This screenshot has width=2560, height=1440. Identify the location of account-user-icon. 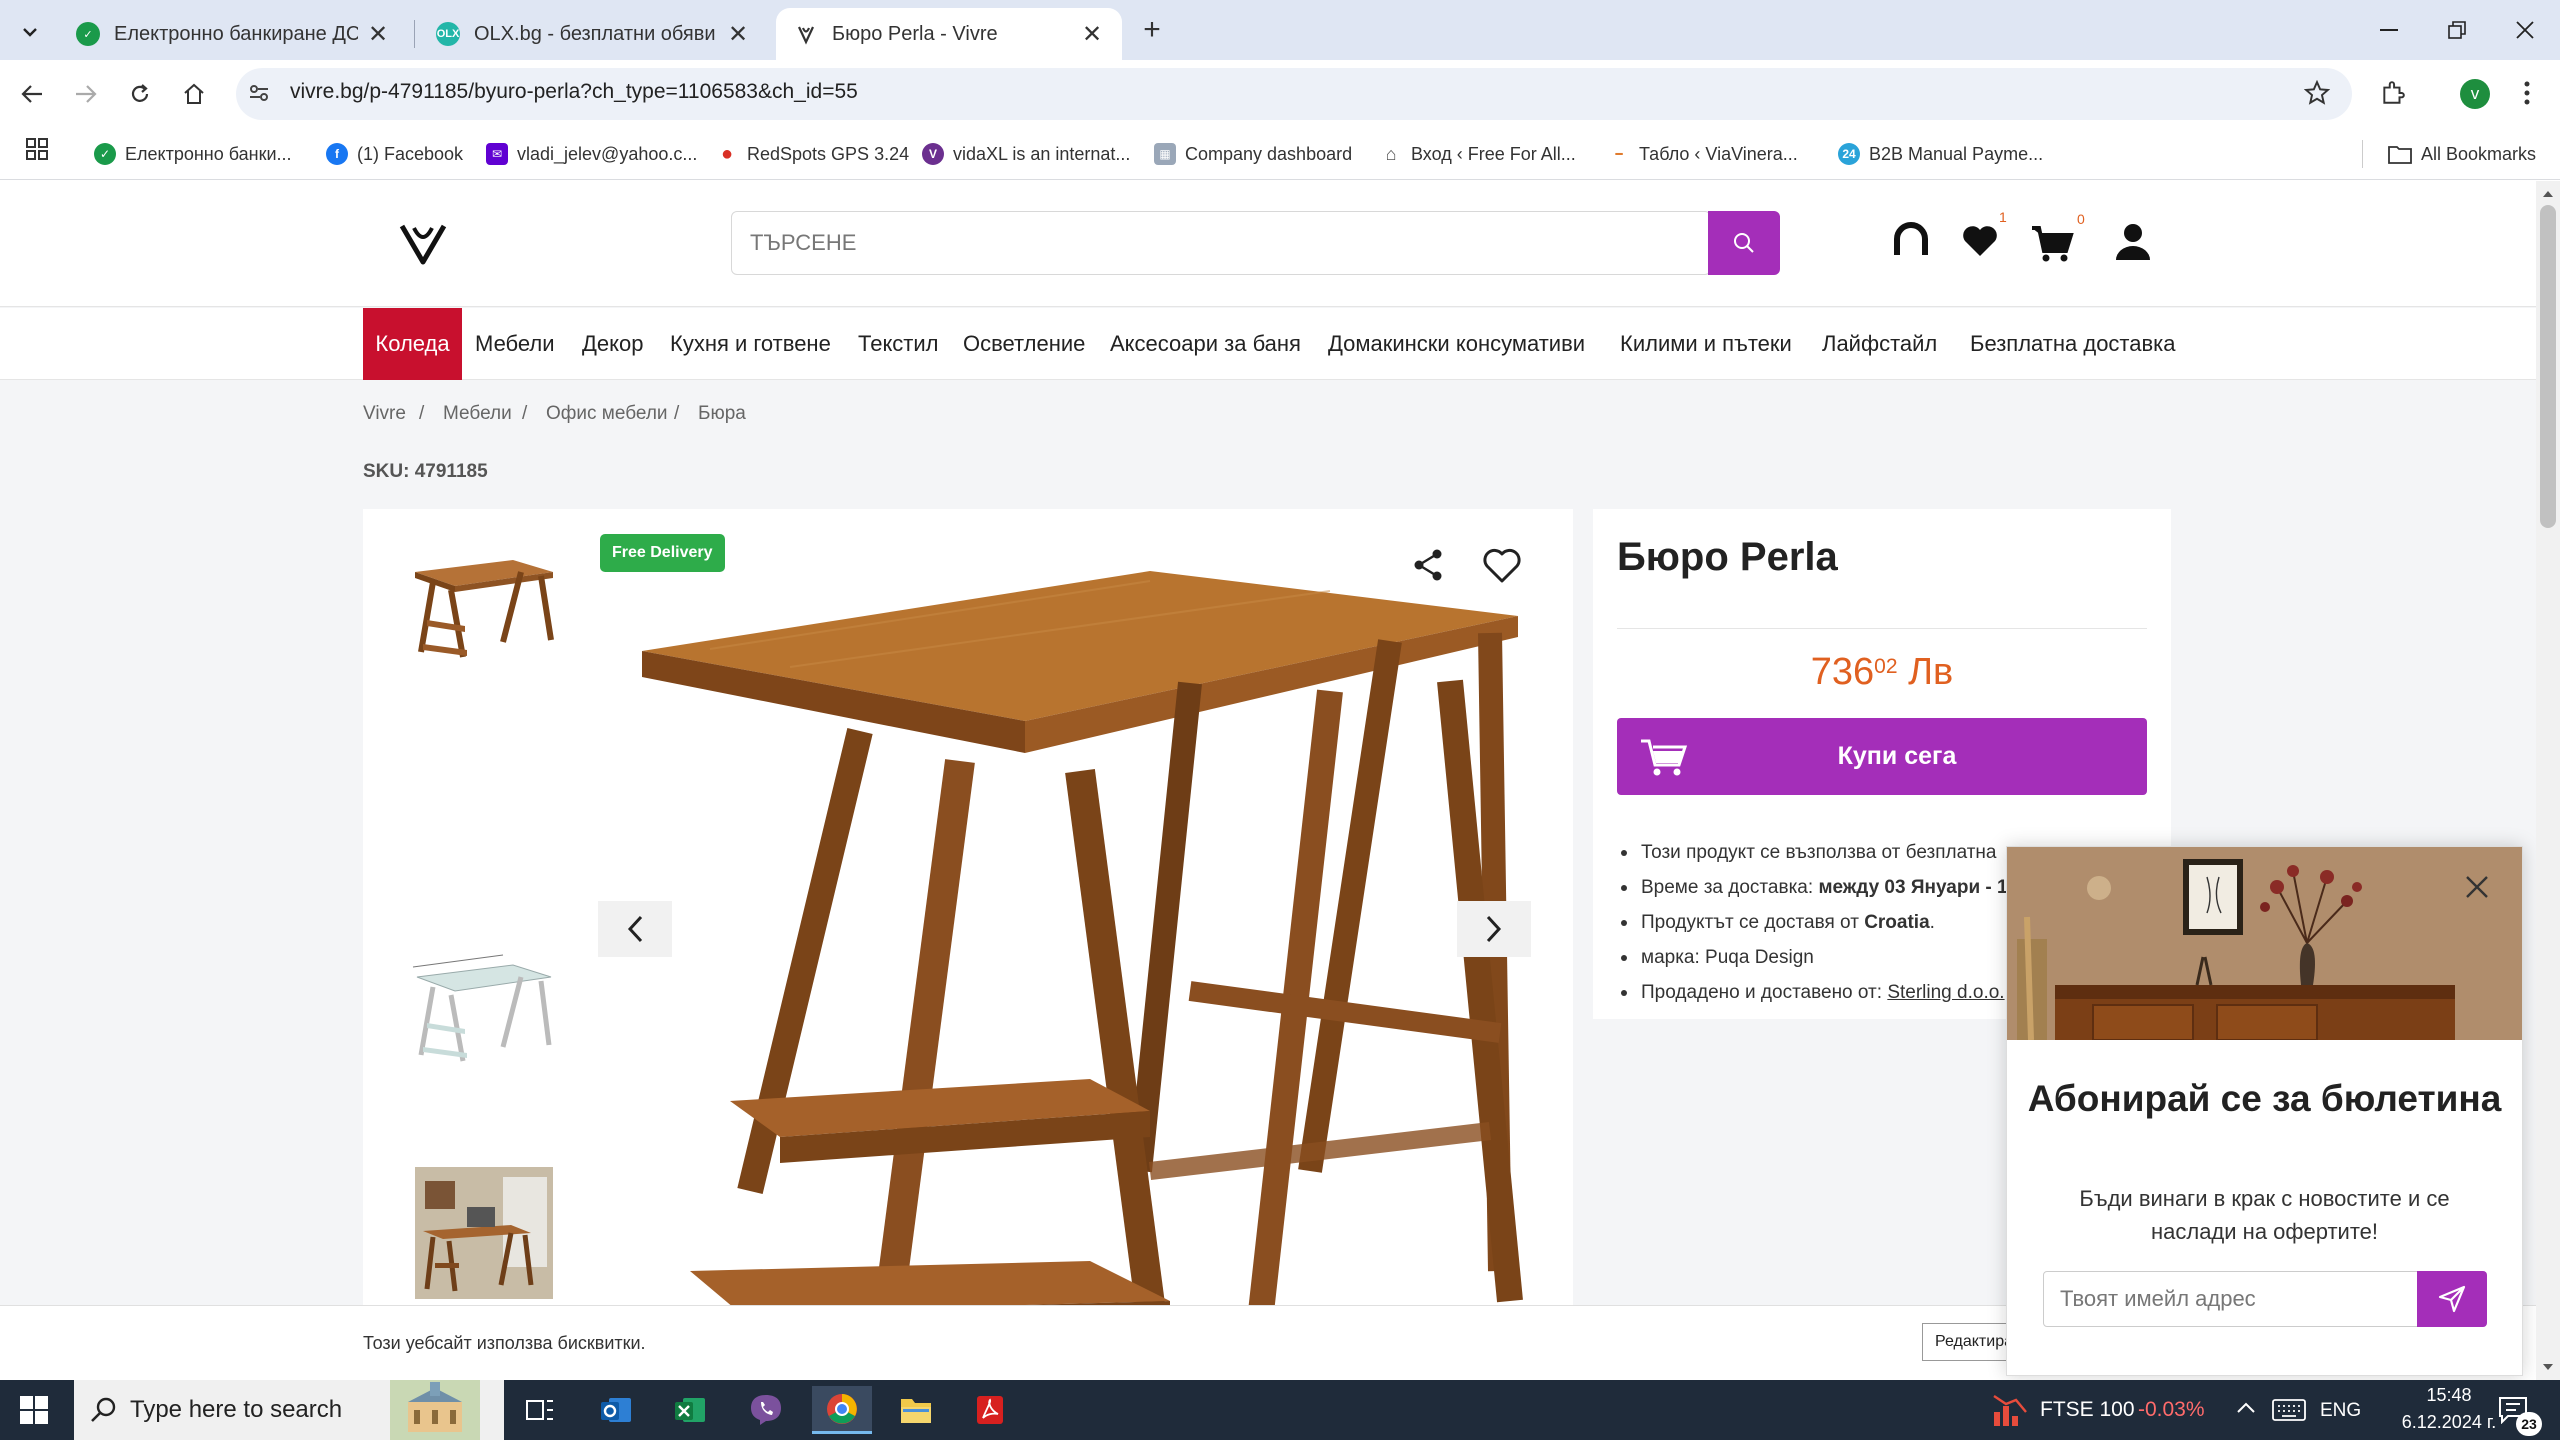
(2133, 242).